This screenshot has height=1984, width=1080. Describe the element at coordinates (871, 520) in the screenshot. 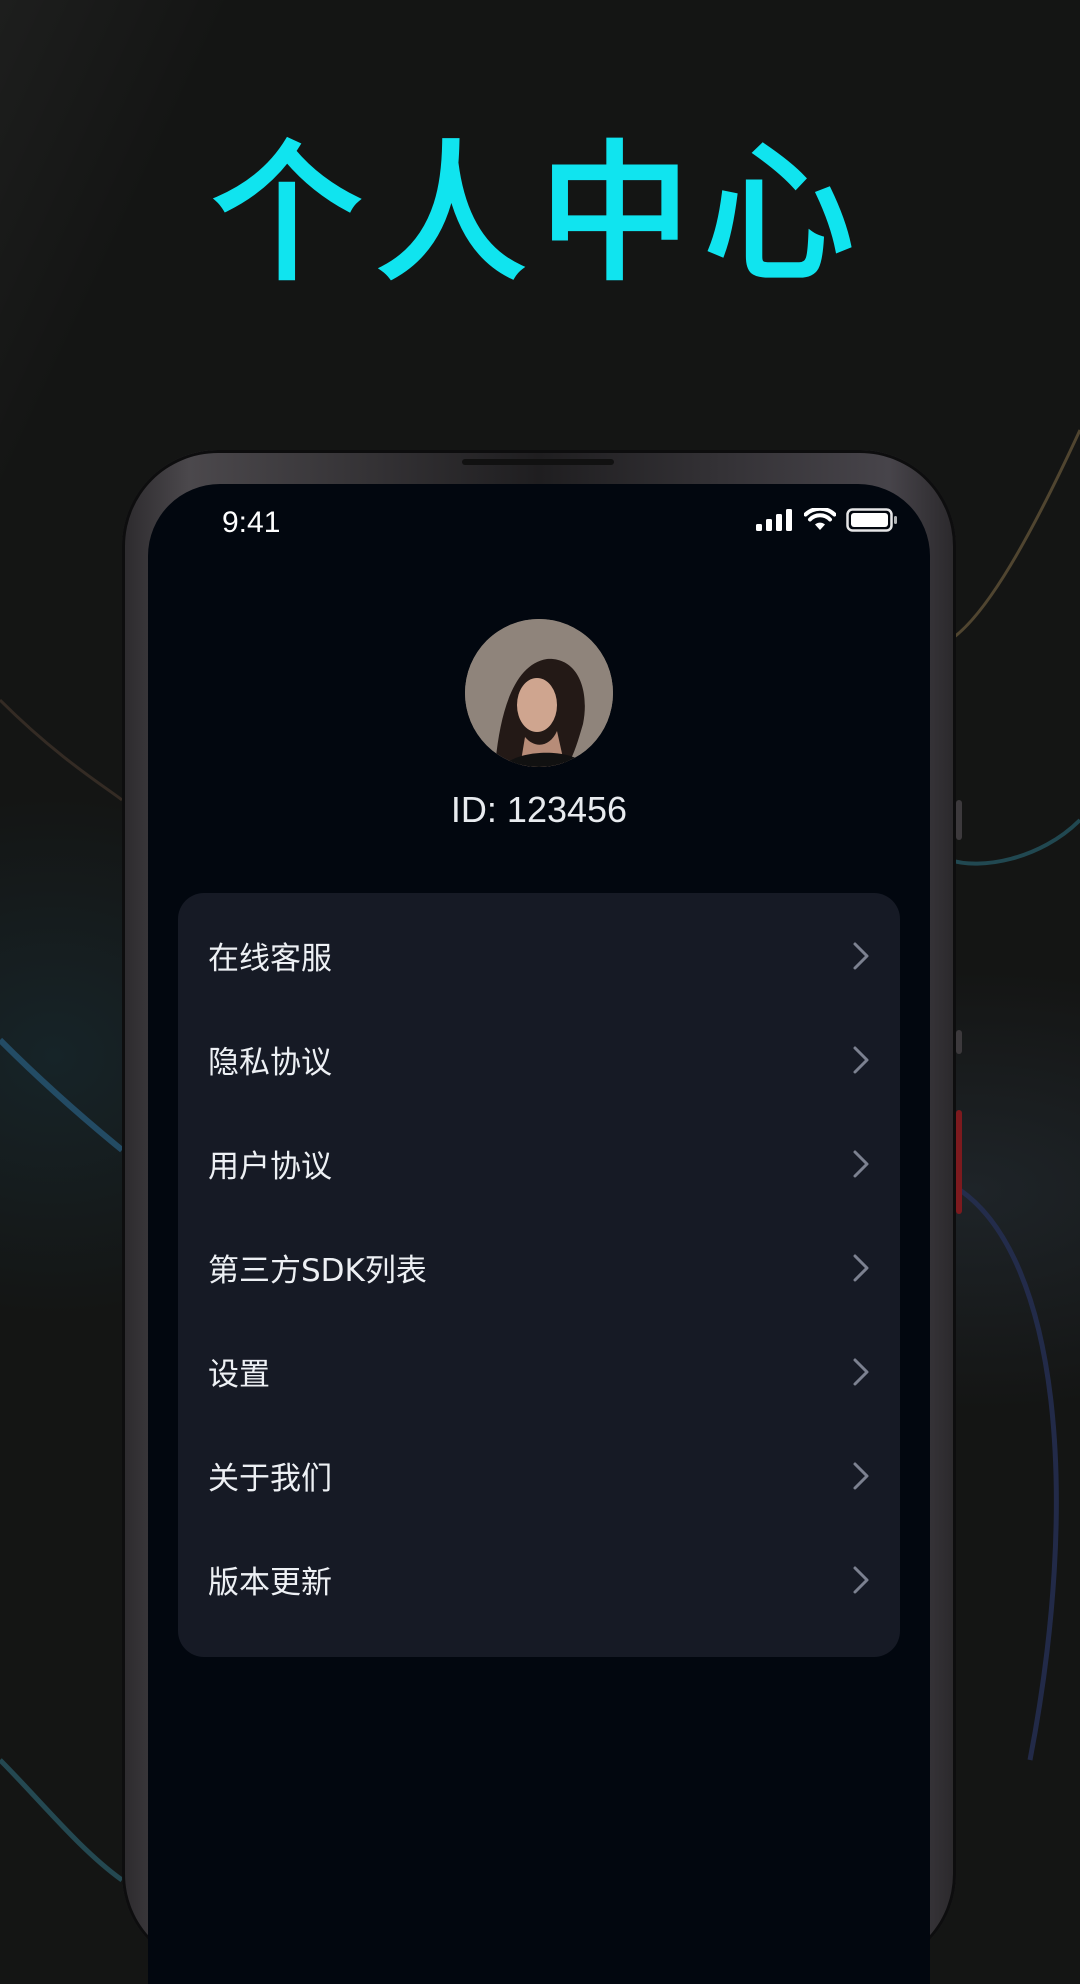

I see `battery-icon` at that location.